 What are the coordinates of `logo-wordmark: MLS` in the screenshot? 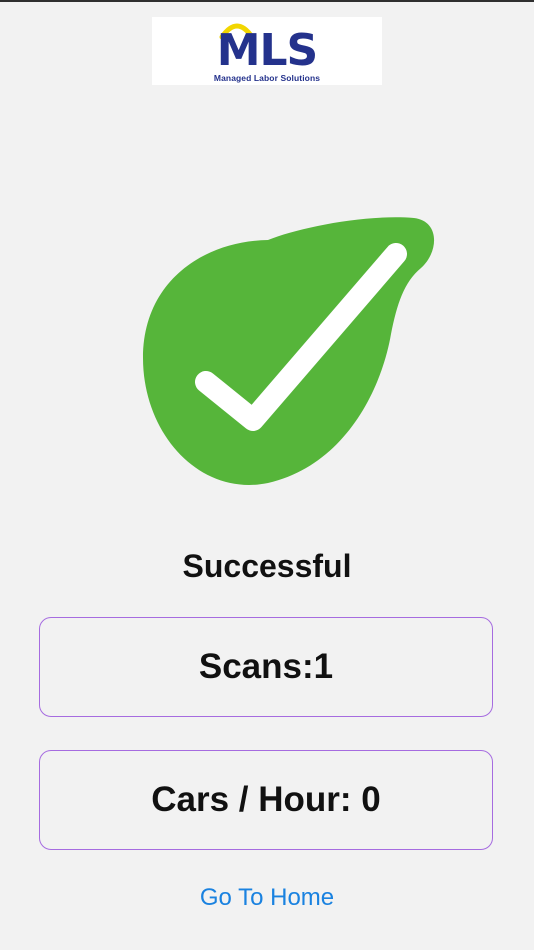 It's located at (267, 50).